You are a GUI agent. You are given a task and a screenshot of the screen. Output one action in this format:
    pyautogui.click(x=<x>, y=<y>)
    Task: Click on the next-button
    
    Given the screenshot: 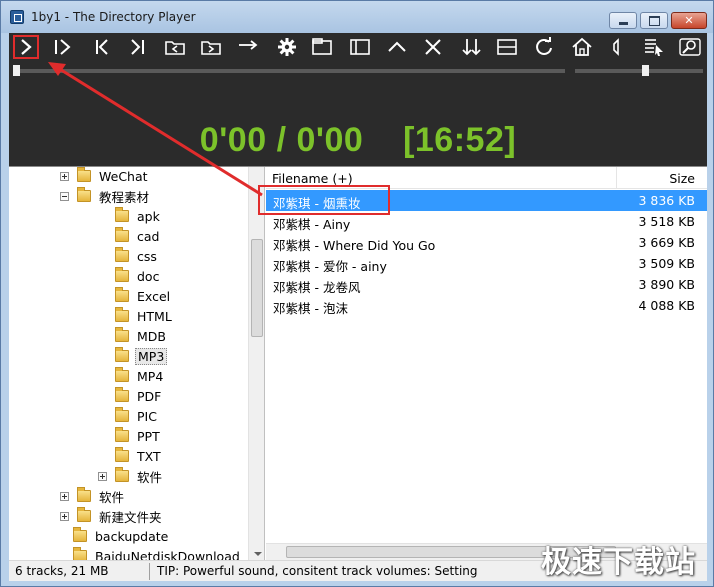 What is the action you would take?
    pyautogui.click(x=137, y=47)
    